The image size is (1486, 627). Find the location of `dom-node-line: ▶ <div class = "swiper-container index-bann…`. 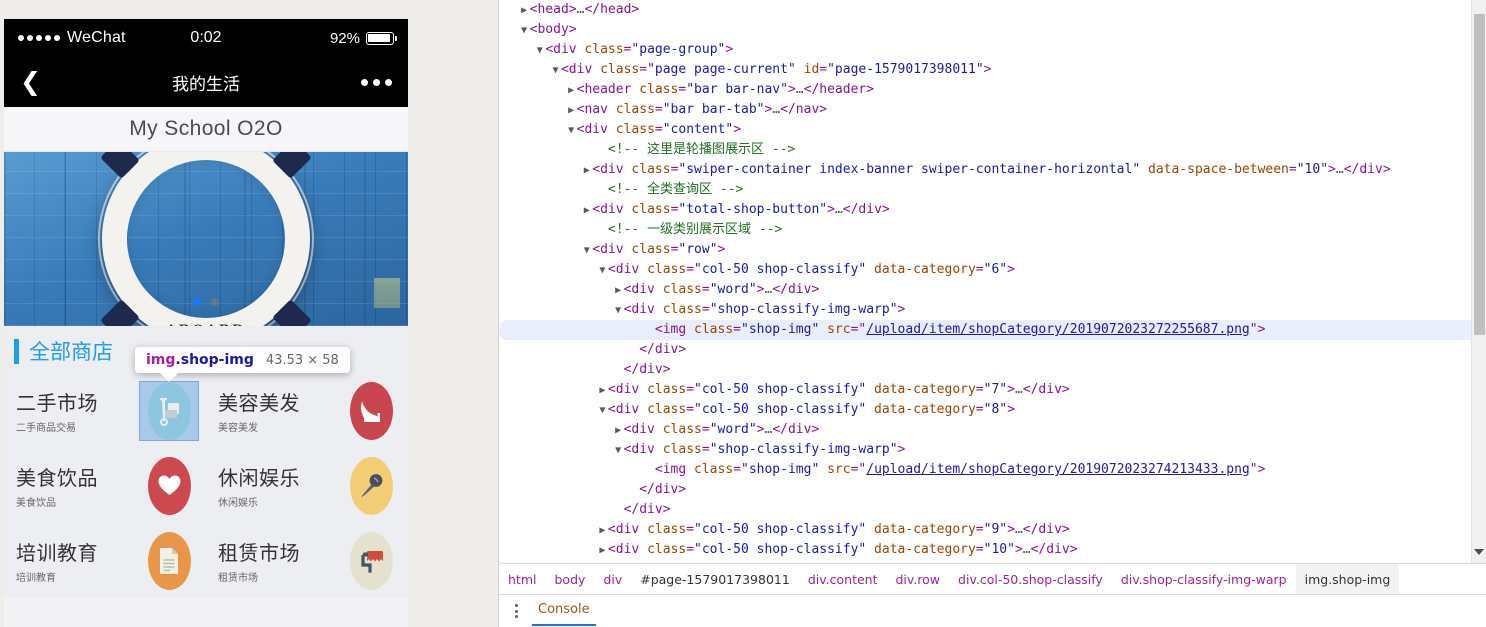

dom-node-line: ▶ <div class = "swiper-container index-bann… is located at coordinates (992, 170).